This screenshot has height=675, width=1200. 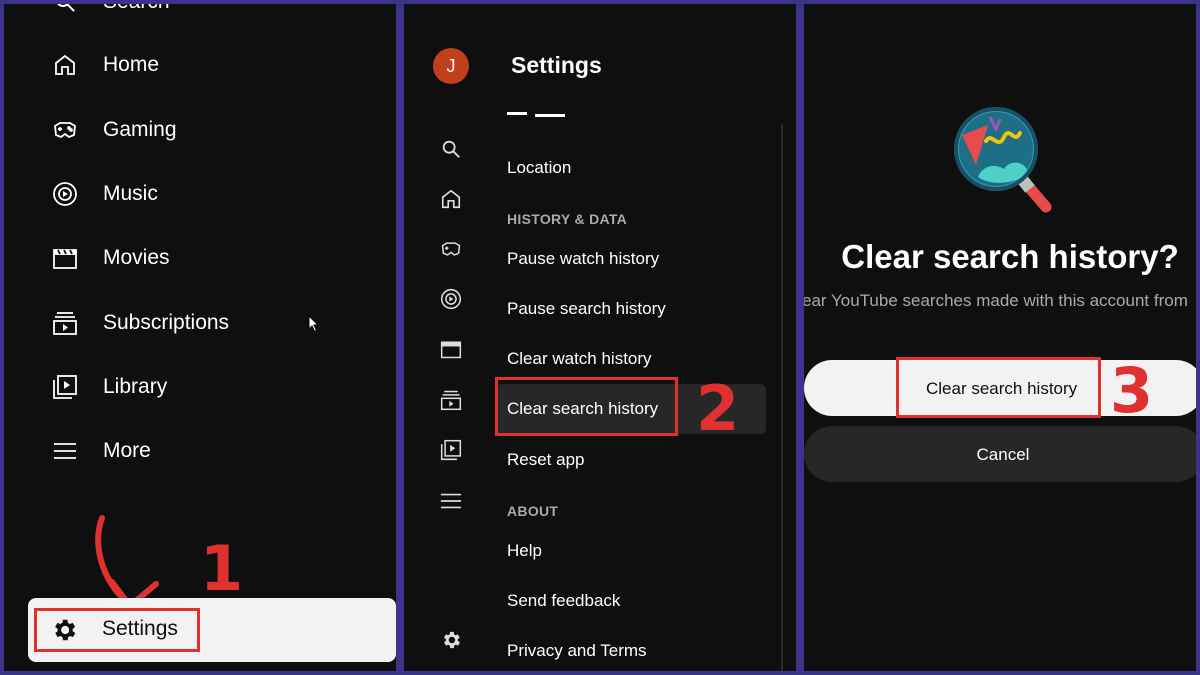 What do you see at coordinates (539, 168) in the screenshot?
I see `menu-item-location: Location` at bounding box center [539, 168].